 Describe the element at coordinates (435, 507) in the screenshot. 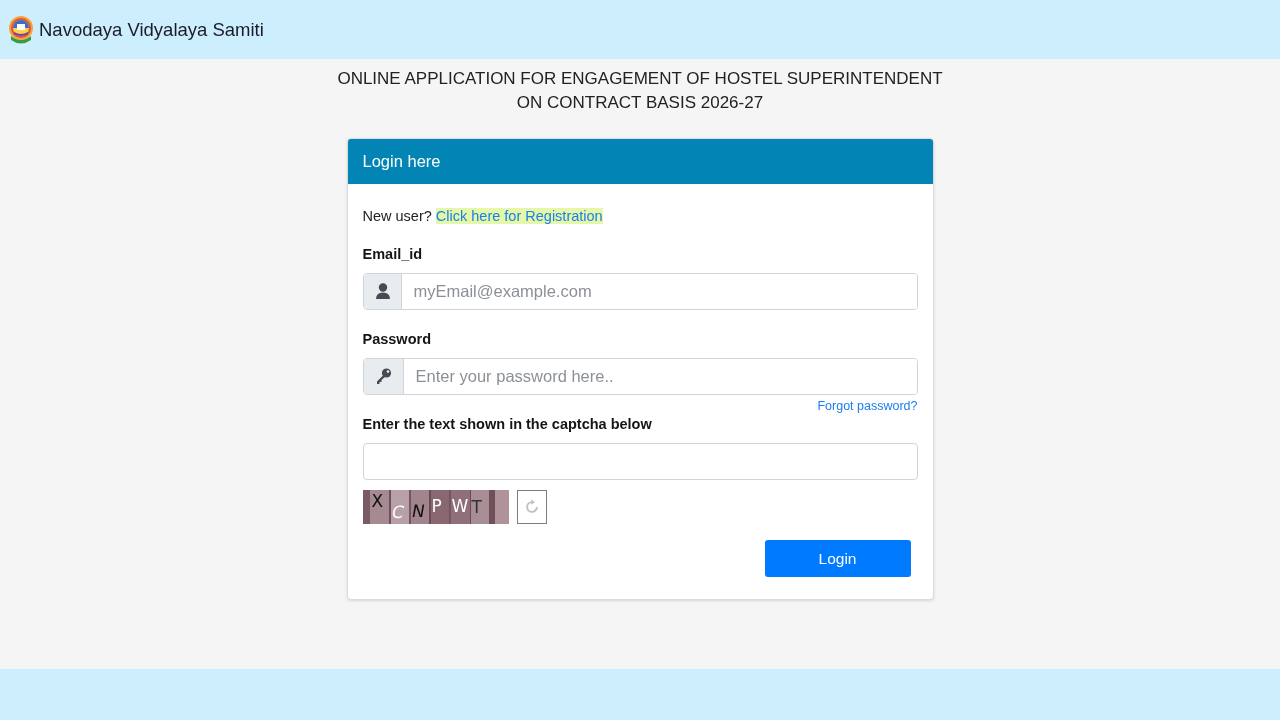

I see `captcha-image: X C N P W T` at that location.